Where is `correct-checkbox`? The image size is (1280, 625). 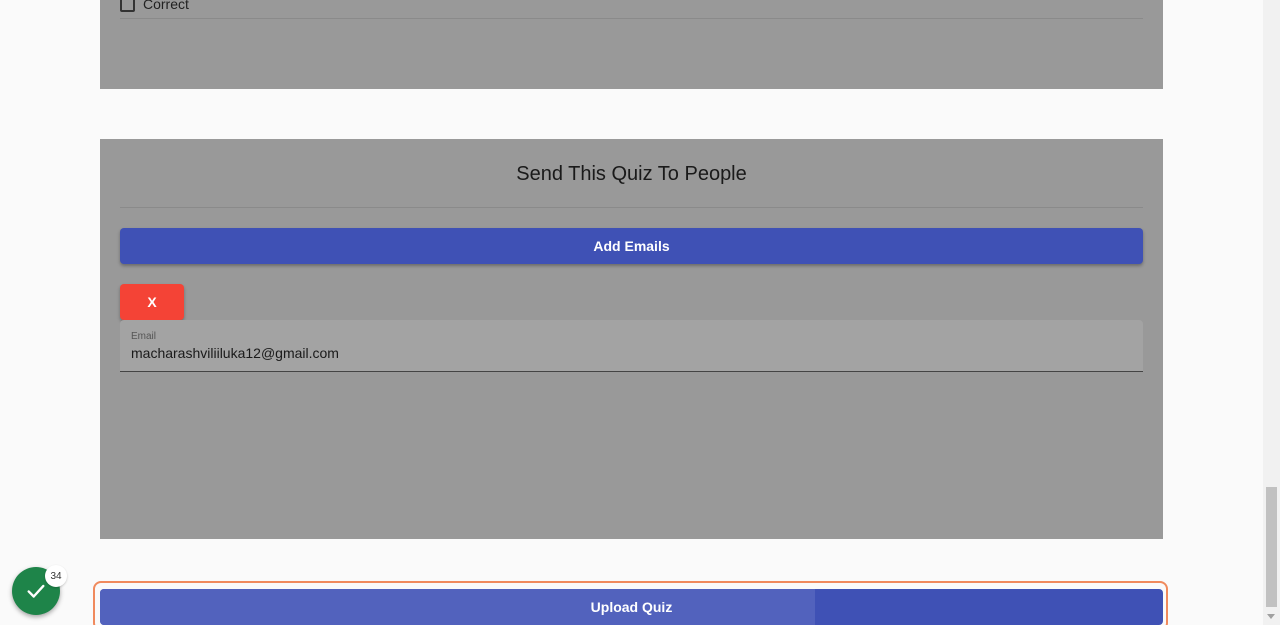 correct-checkbox is located at coordinates (127, 6).